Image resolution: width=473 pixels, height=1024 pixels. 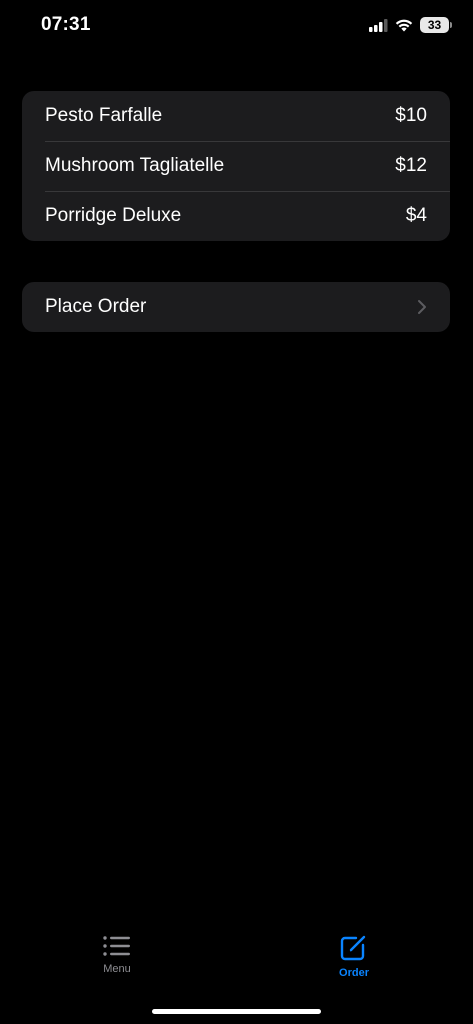 I want to click on status-bar: 07:31 33, so click(x=236, y=27).